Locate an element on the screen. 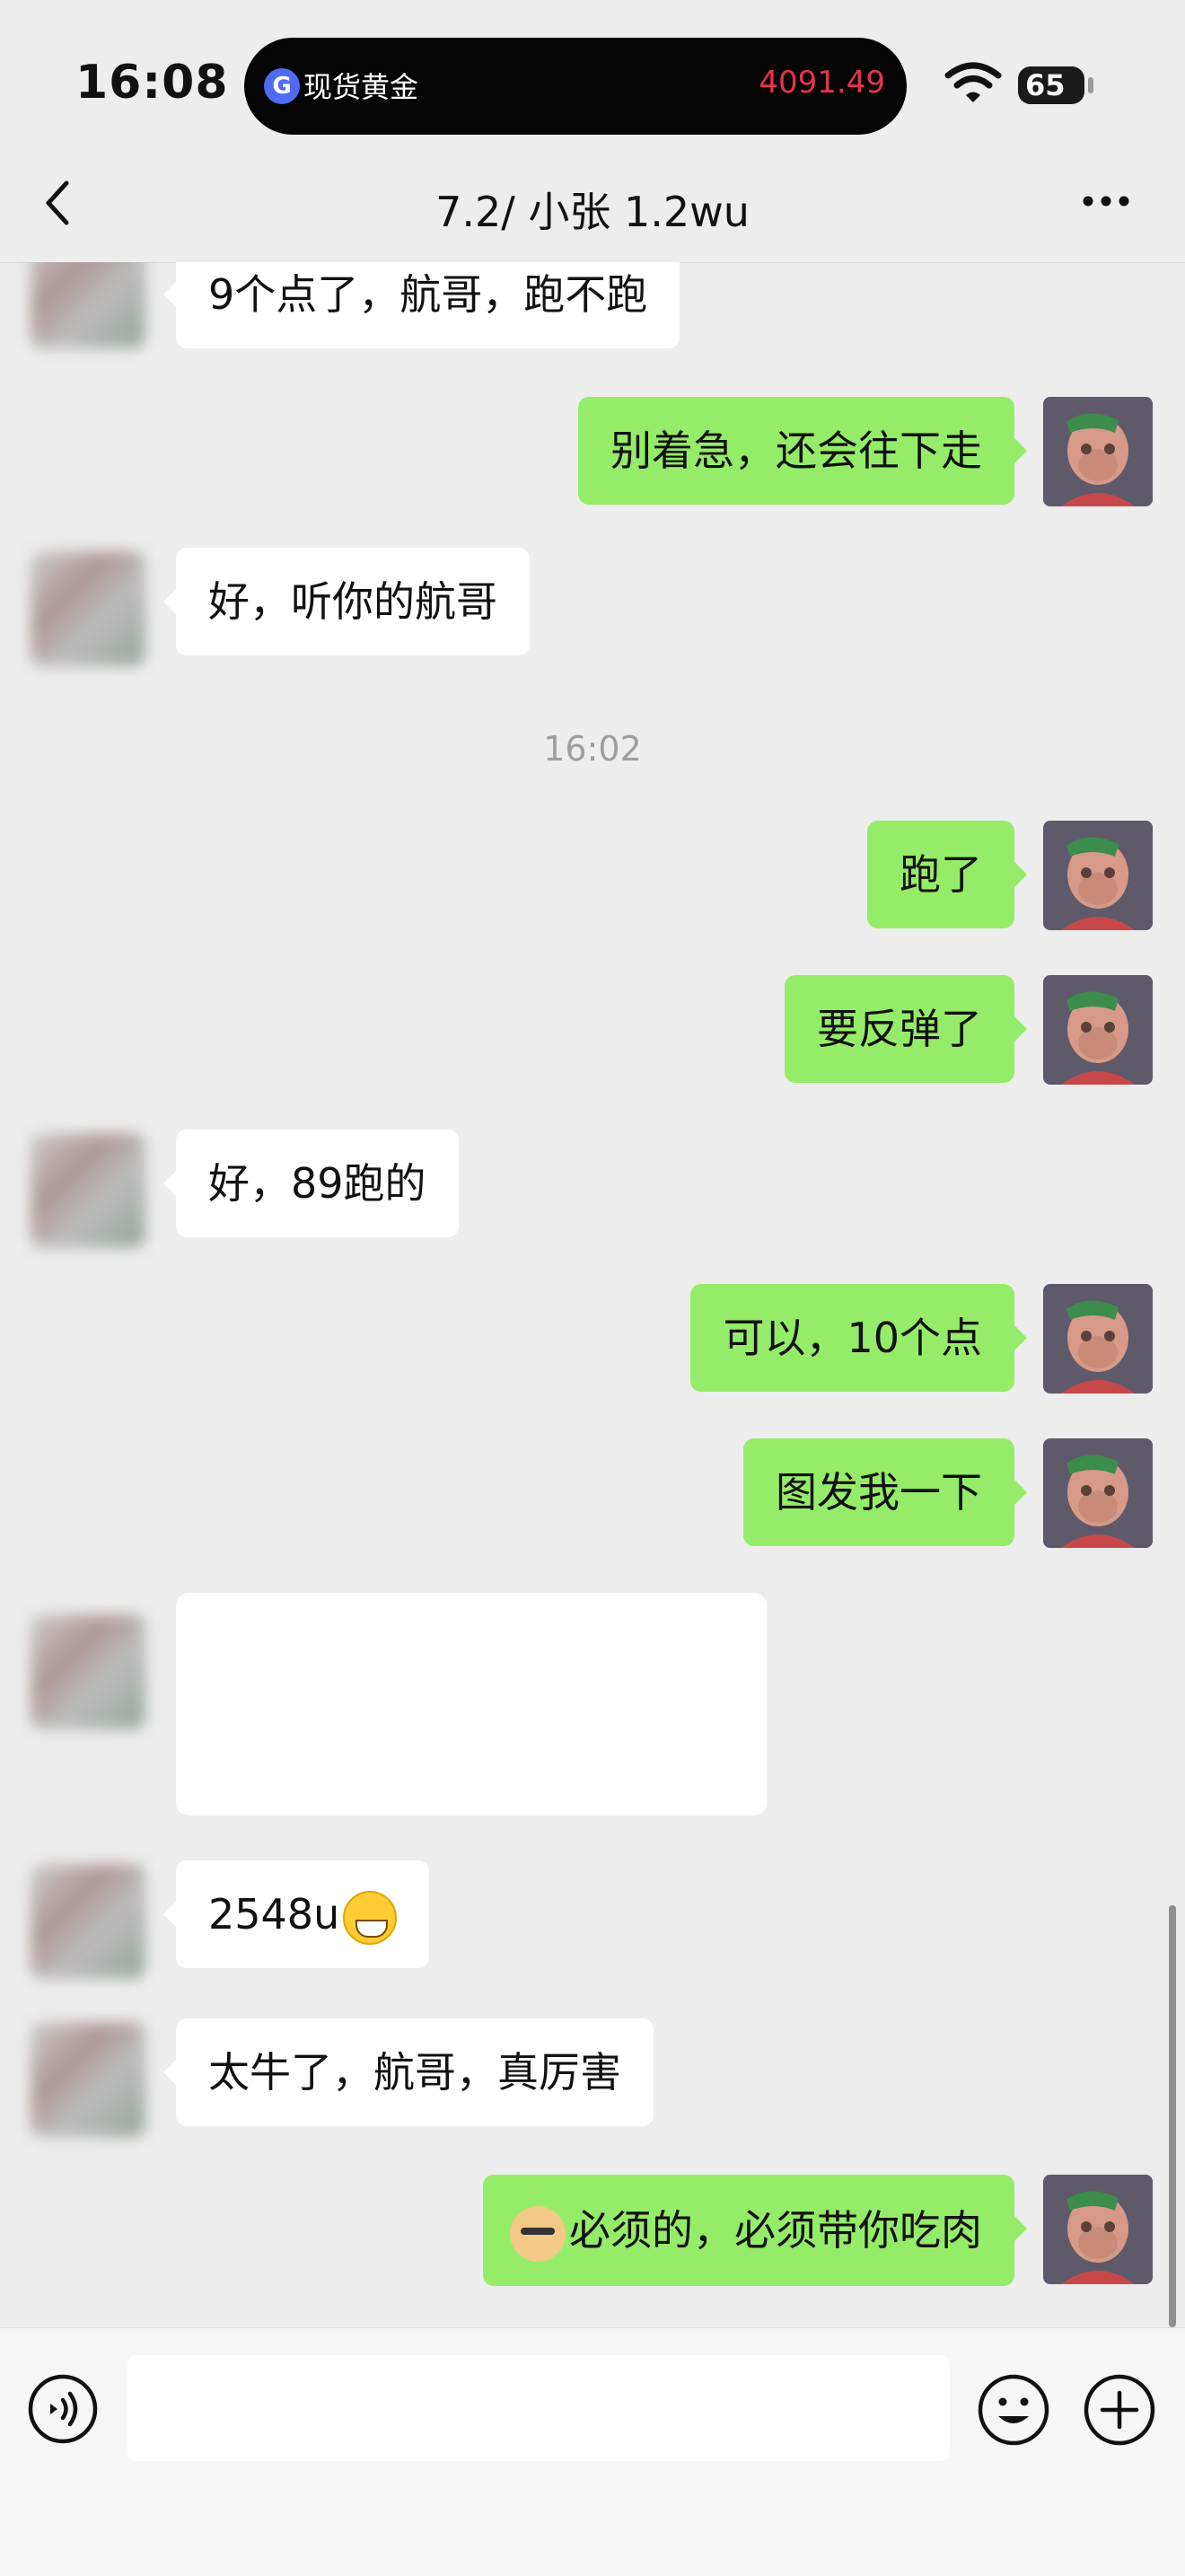 The height and width of the screenshot is (2576, 1185). wifi-icon is located at coordinates (973, 82).